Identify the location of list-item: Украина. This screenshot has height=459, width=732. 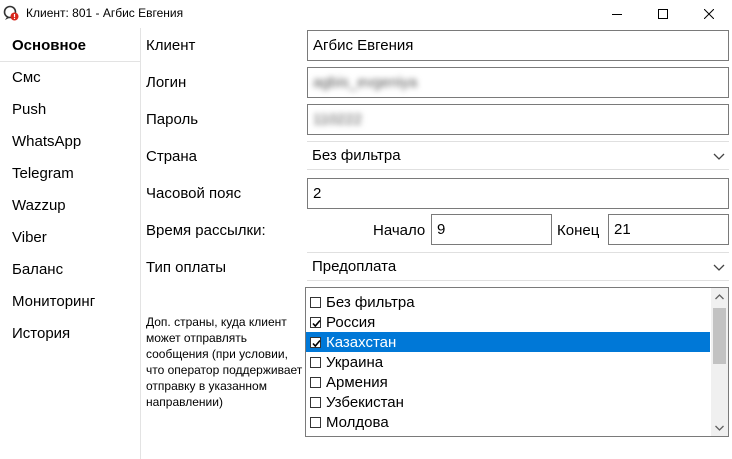
(508, 362).